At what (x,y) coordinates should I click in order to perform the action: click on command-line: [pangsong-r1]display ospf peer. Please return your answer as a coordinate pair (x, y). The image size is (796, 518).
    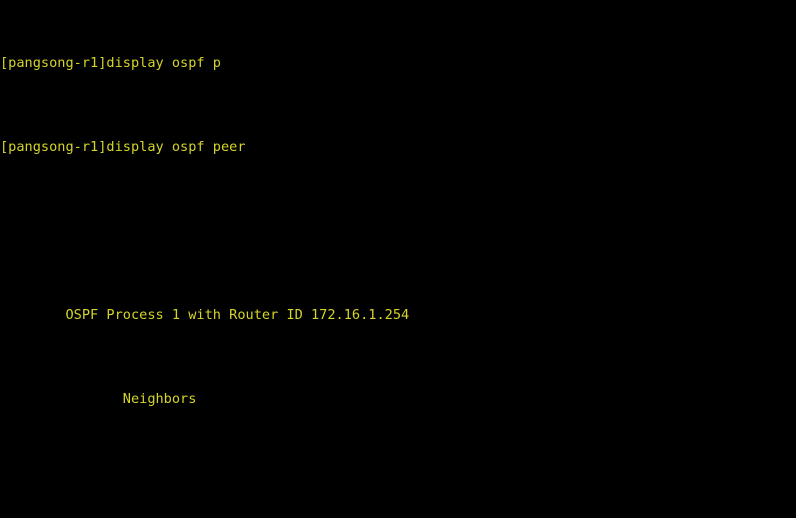
    Looking at the image, I should click on (123, 147).